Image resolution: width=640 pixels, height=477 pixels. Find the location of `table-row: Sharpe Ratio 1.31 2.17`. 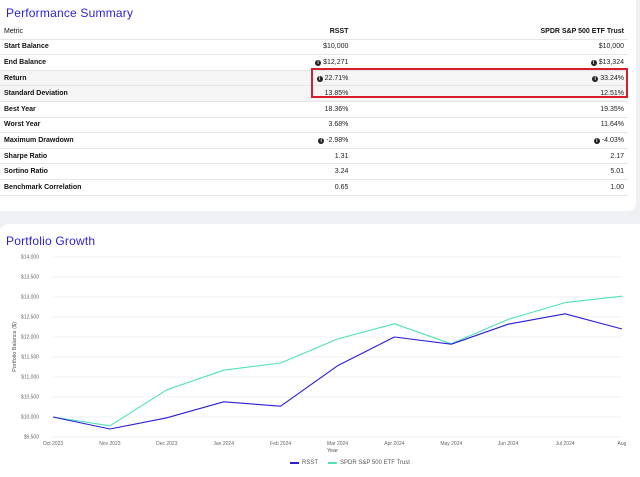

table-row: Sharpe Ratio 1.31 2.17 is located at coordinates (314, 156).